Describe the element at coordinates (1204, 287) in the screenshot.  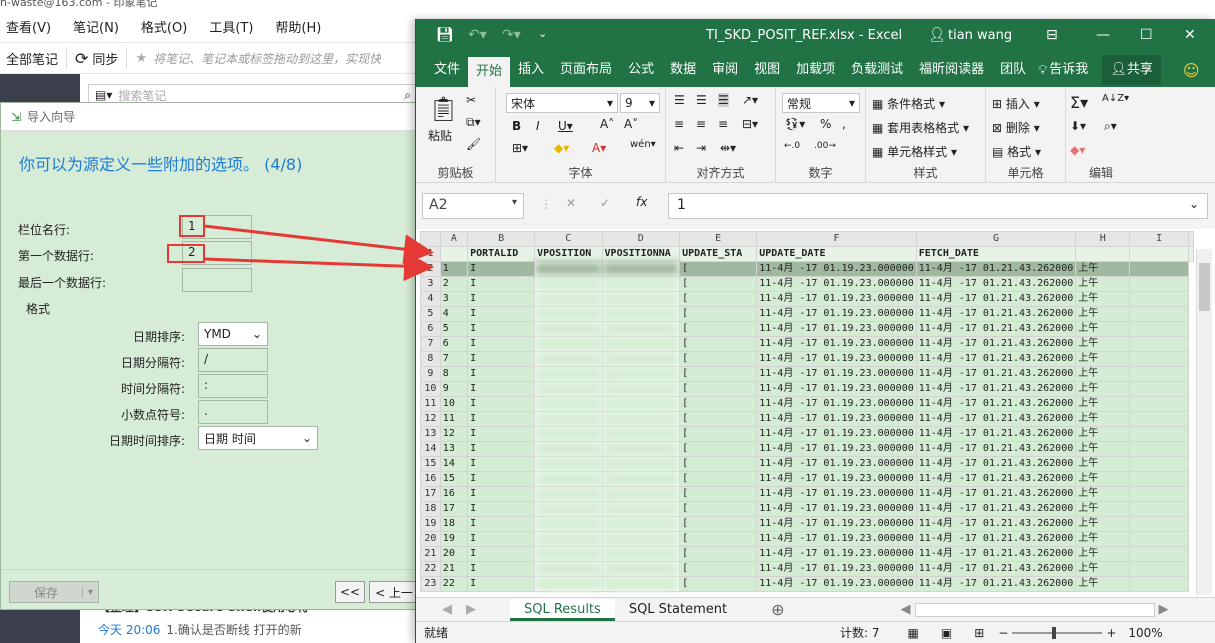
I see `scroll-thumb` at that location.